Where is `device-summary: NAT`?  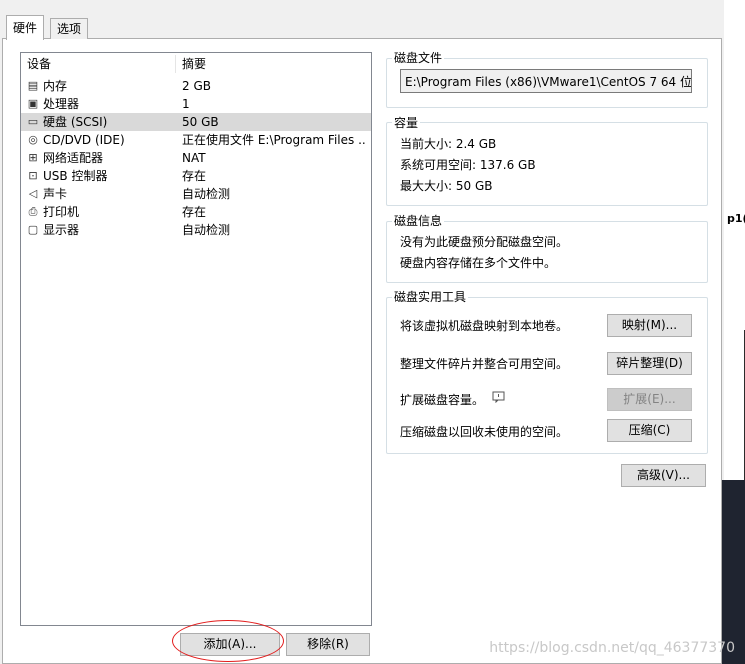 device-summary: NAT is located at coordinates (194, 158).